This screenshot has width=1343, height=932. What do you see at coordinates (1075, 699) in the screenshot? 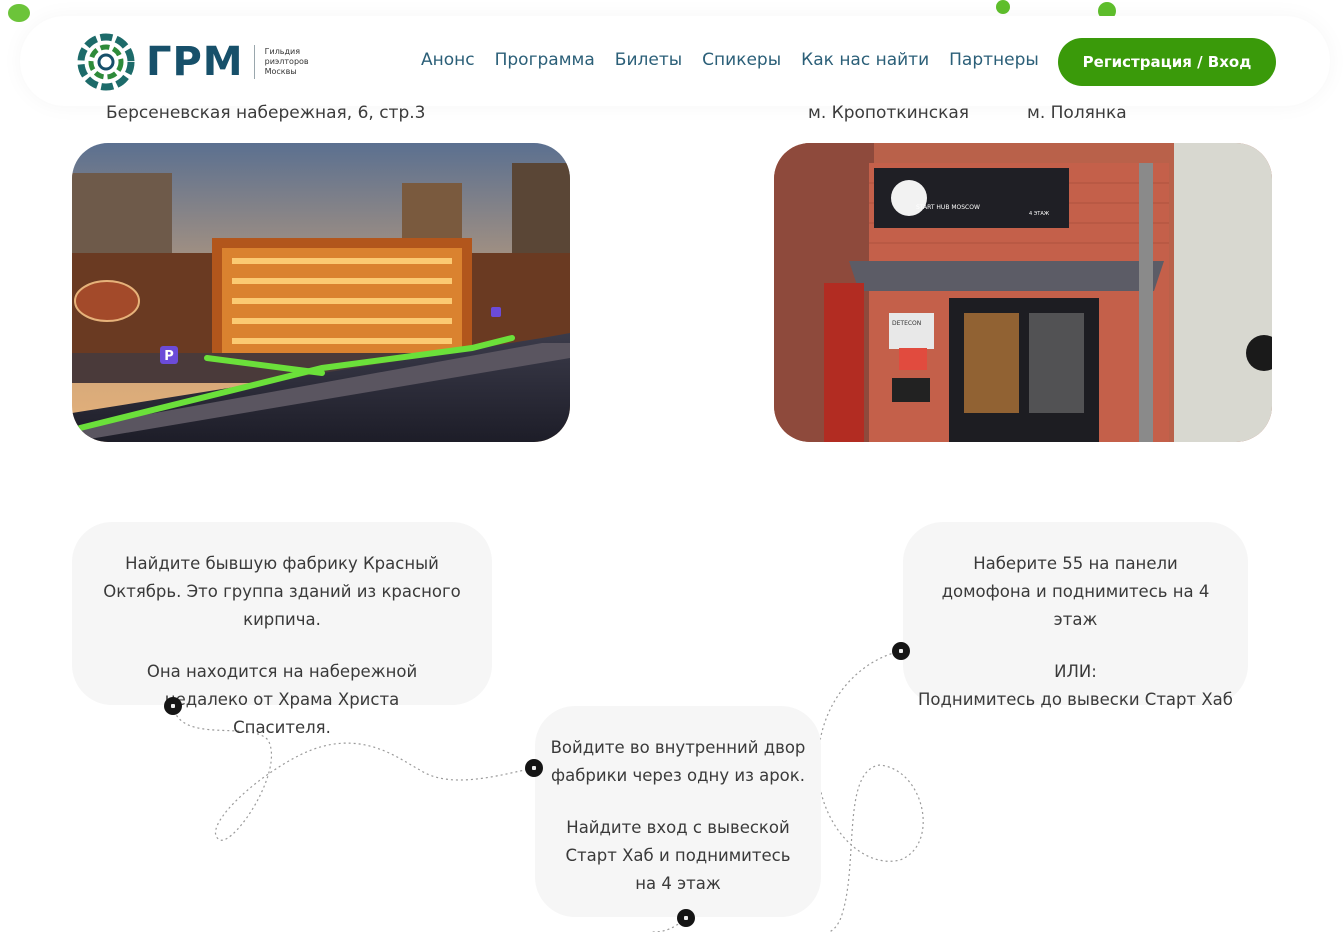
I see `step-3-text-3: Поднимитесь до вывески Старт Хаб` at bounding box center [1075, 699].